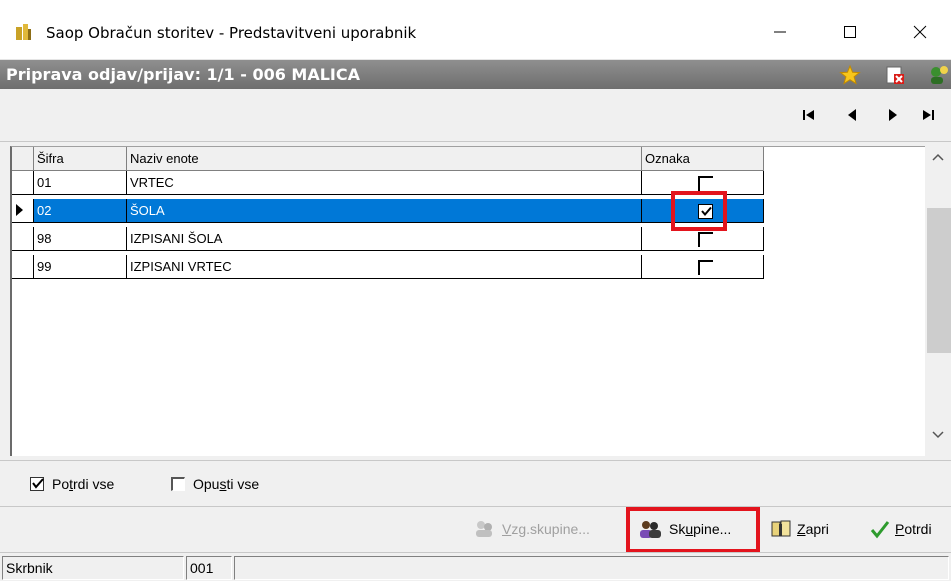 This screenshot has width=951, height=581. What do you see at coordinates (23, 159) in the screenshot?
I see `row-indicator-header` at bounding box center [23, 159].